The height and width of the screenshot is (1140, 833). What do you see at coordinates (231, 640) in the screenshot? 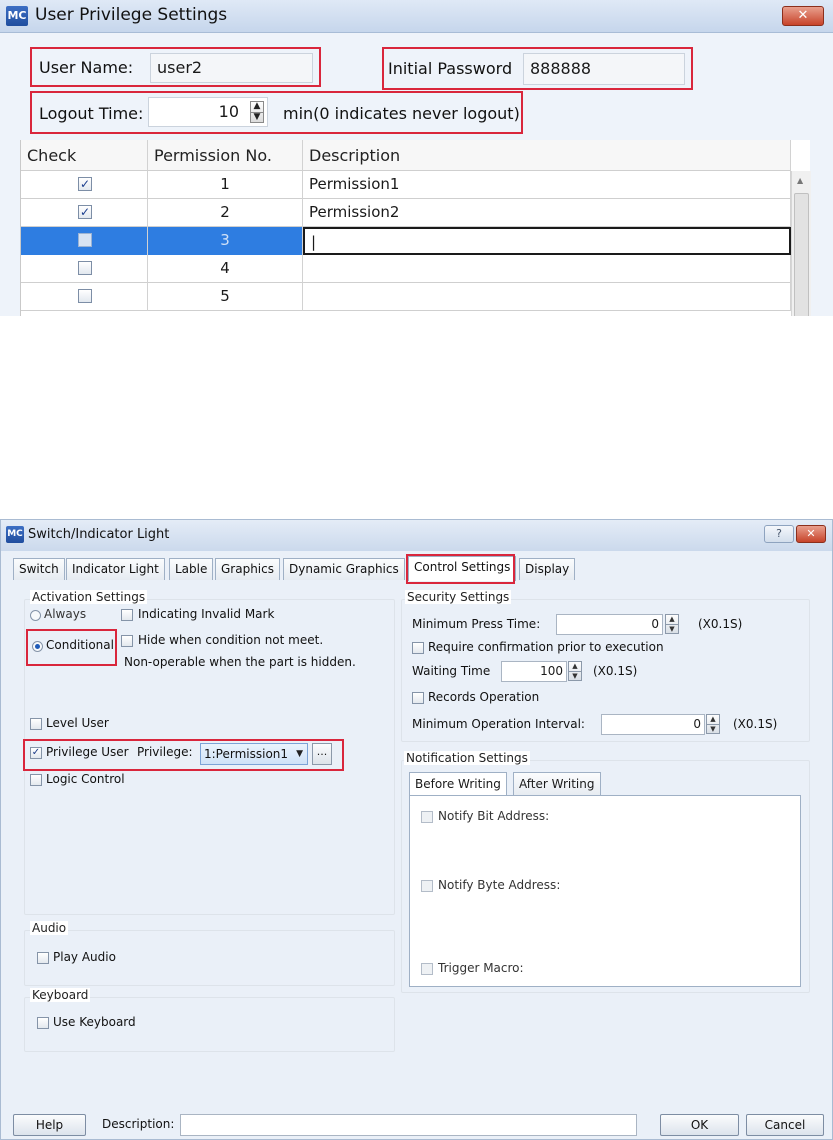
I see `hide-when-label: Hide when condition not meet.` at bounding box center [231, 640].